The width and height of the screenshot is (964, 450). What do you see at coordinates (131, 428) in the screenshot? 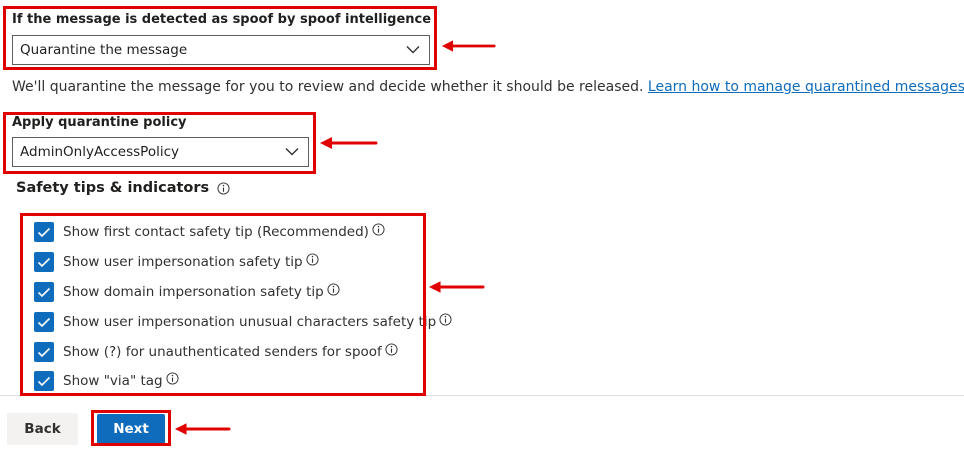
I see `annotation-box-next` at bounding box center [131, 428].